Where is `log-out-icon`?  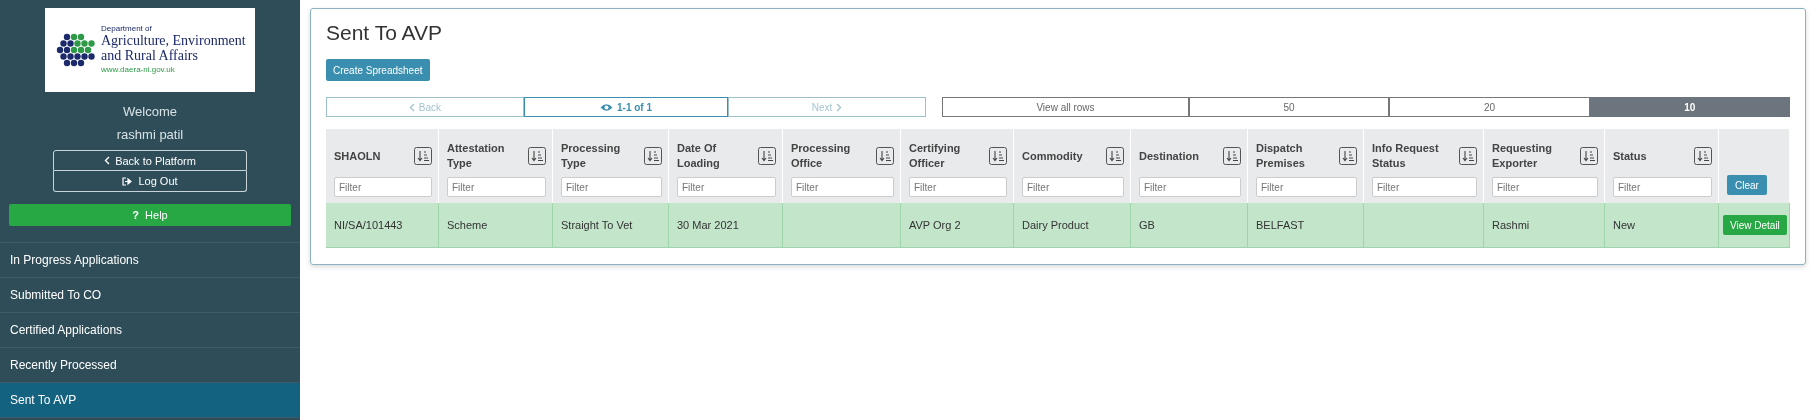
log-out-icon is located at coordinates (128, 181).